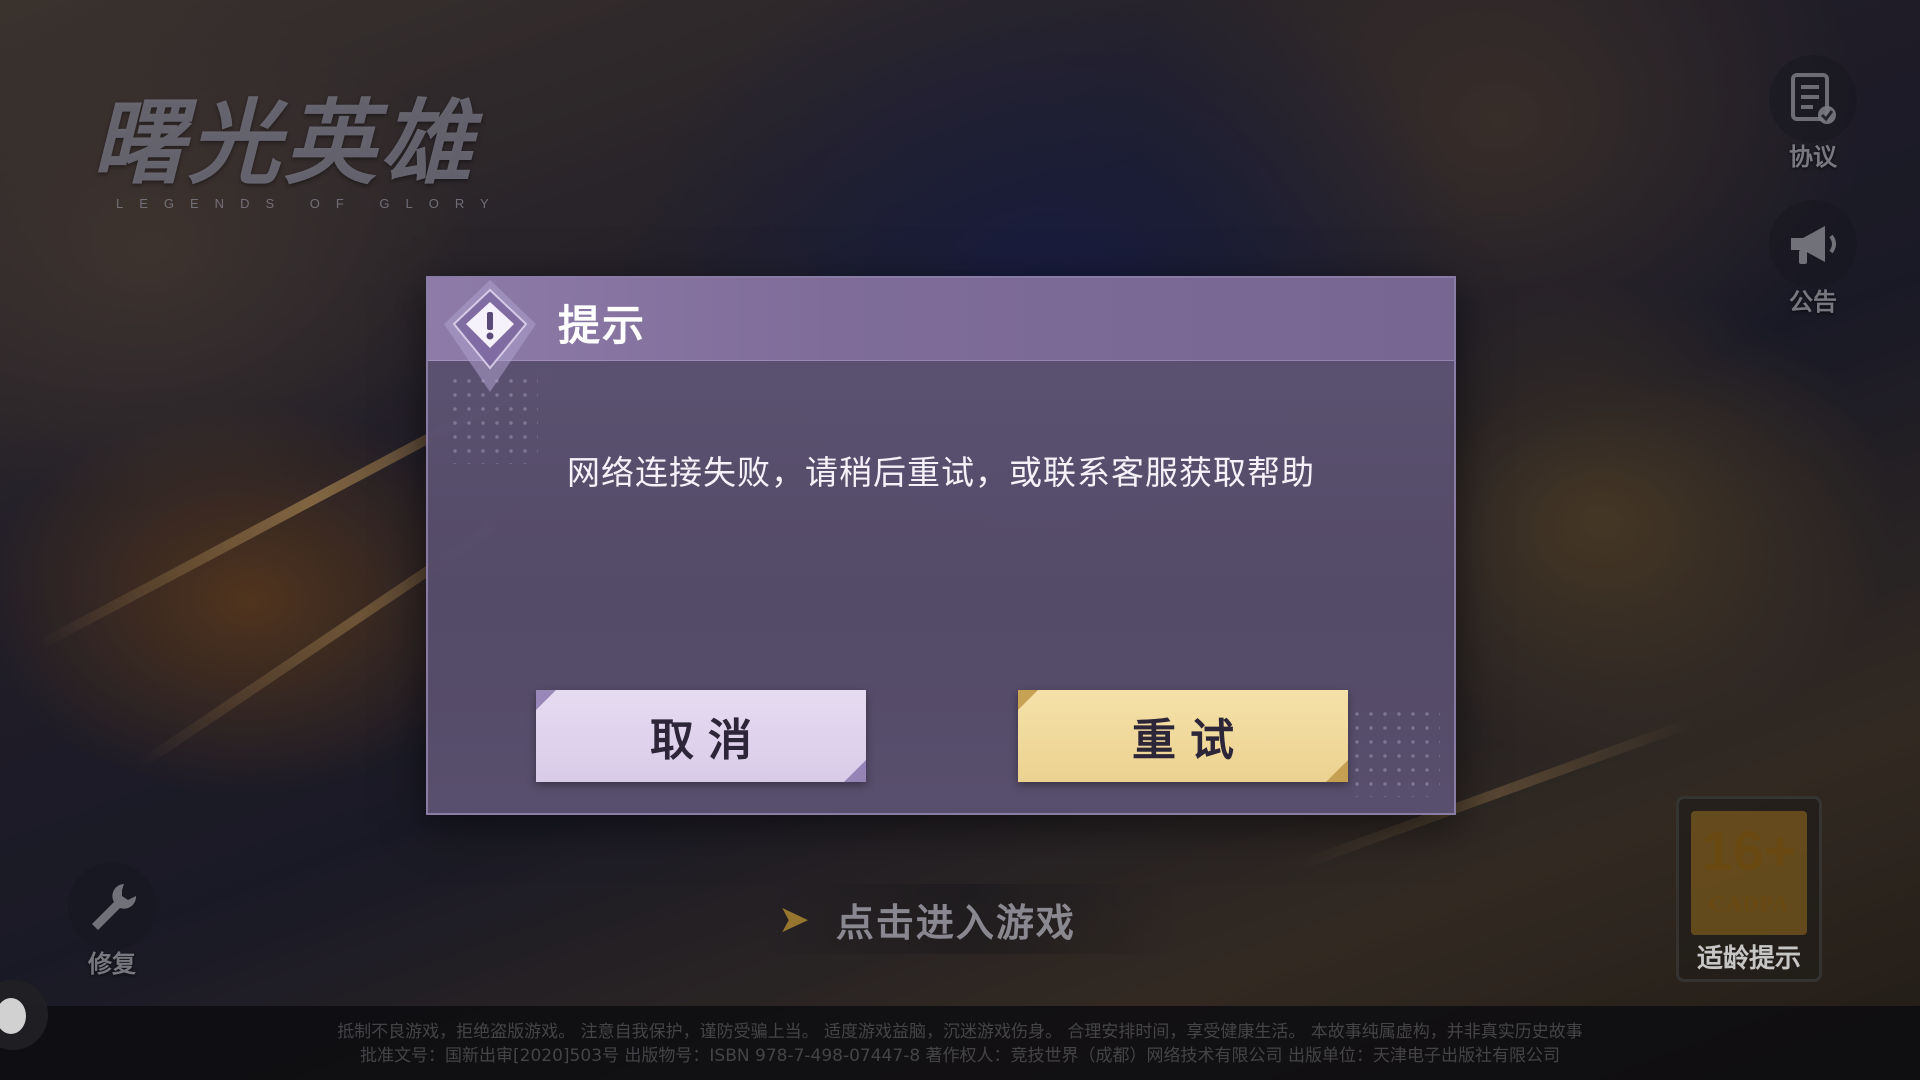 The image size is (1920, 1080). I want to click on retry-button: 重试, so click(1183, 736).